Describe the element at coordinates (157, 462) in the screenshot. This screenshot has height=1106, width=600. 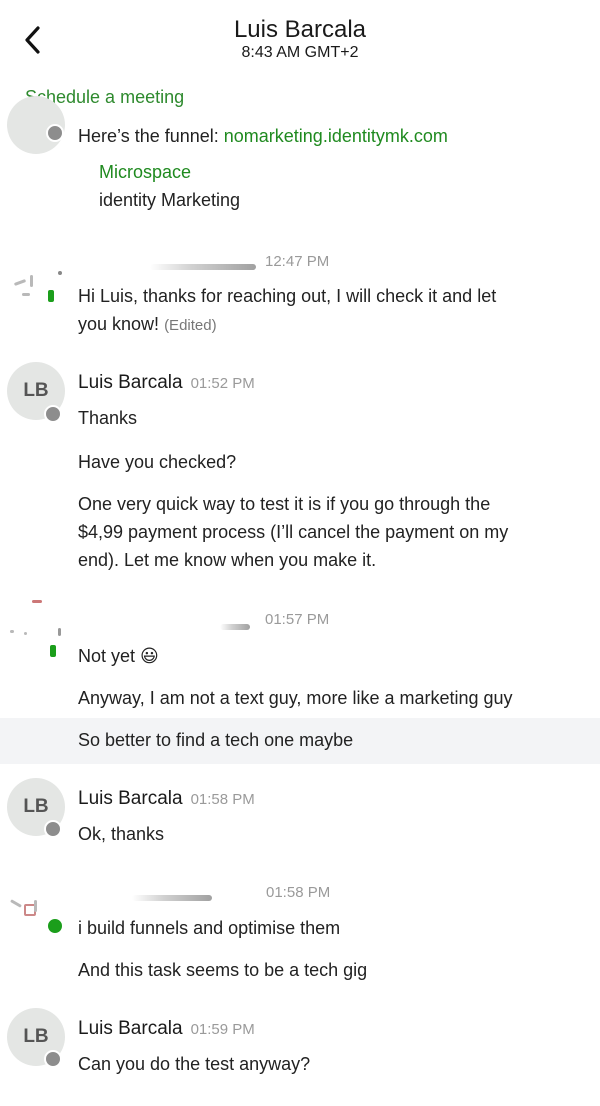
I see `message-text: Have you checked?` at that location.